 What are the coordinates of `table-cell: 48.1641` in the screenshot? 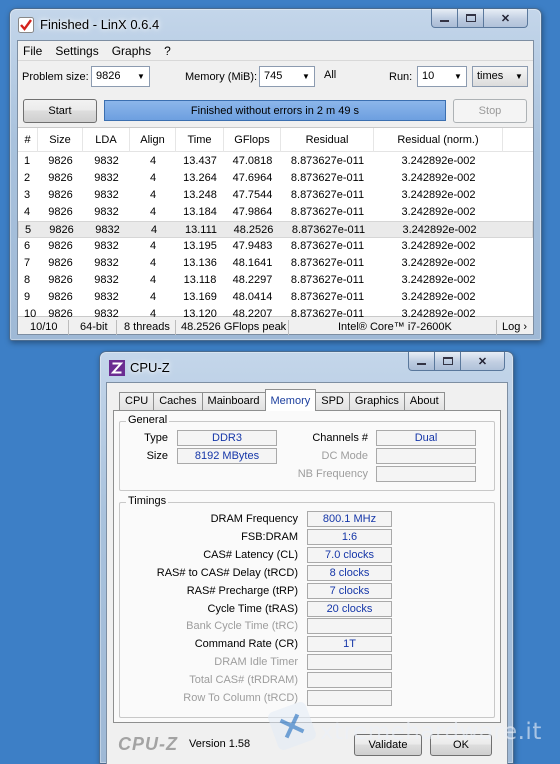 It's located at (252, 263).